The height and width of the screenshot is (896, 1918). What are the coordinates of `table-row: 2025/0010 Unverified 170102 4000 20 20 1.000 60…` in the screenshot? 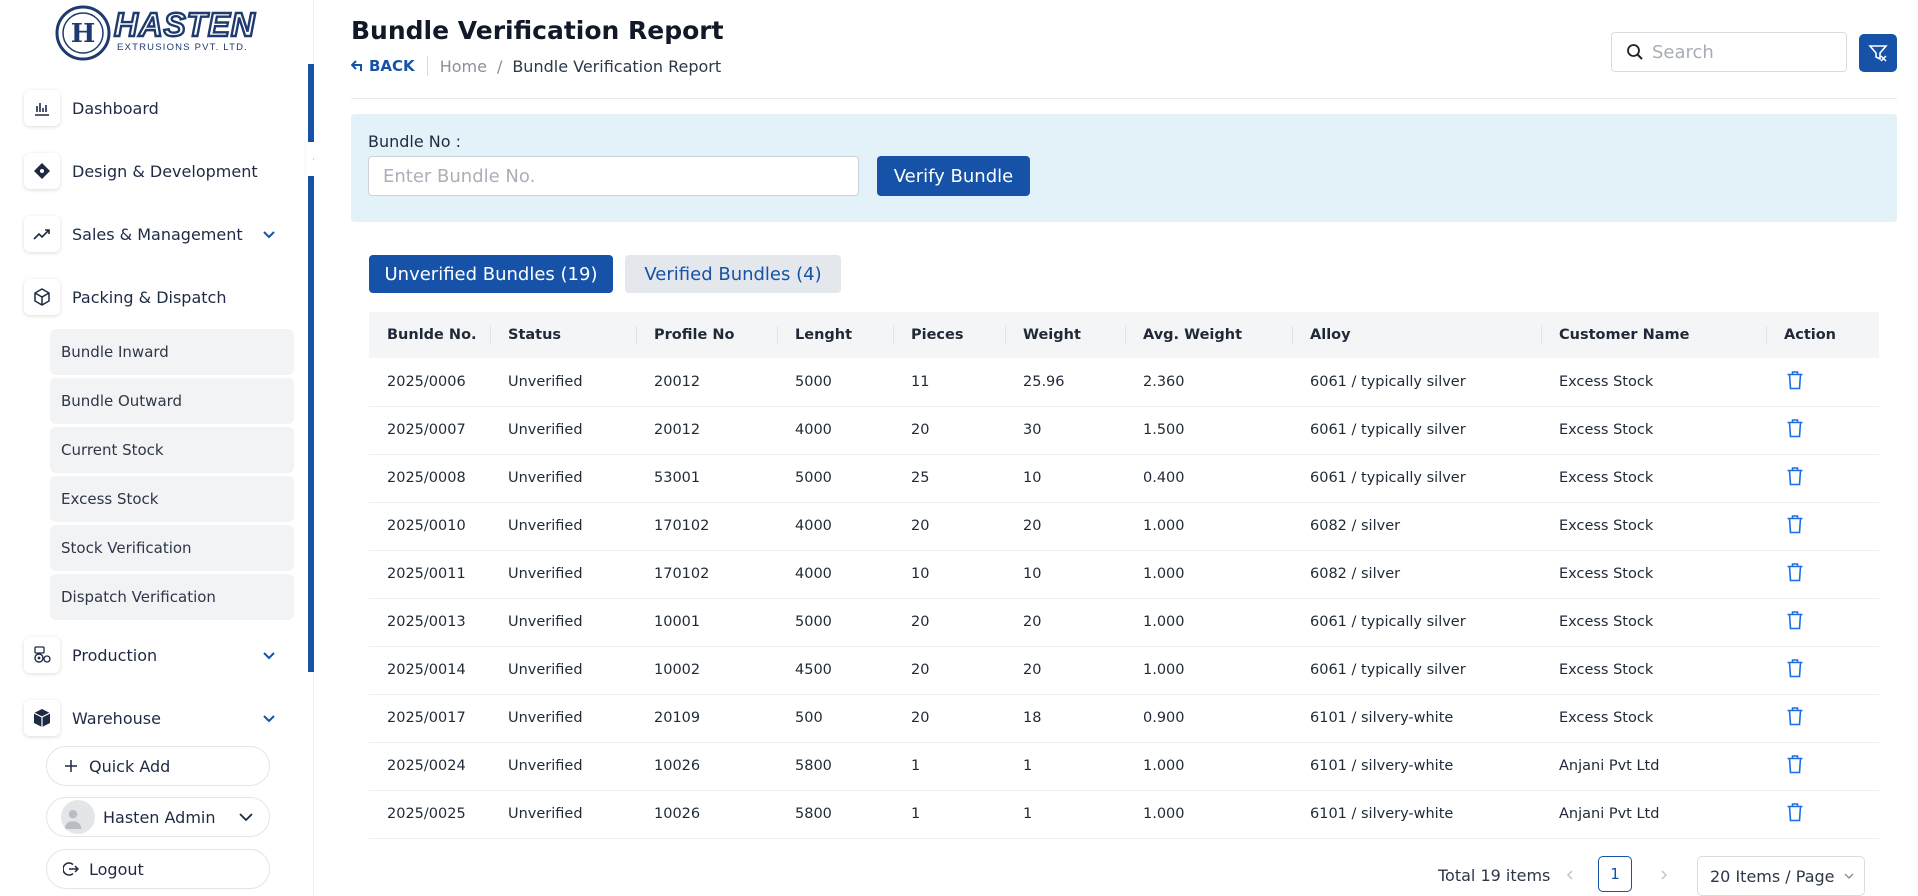 It's located at (1124, 526).